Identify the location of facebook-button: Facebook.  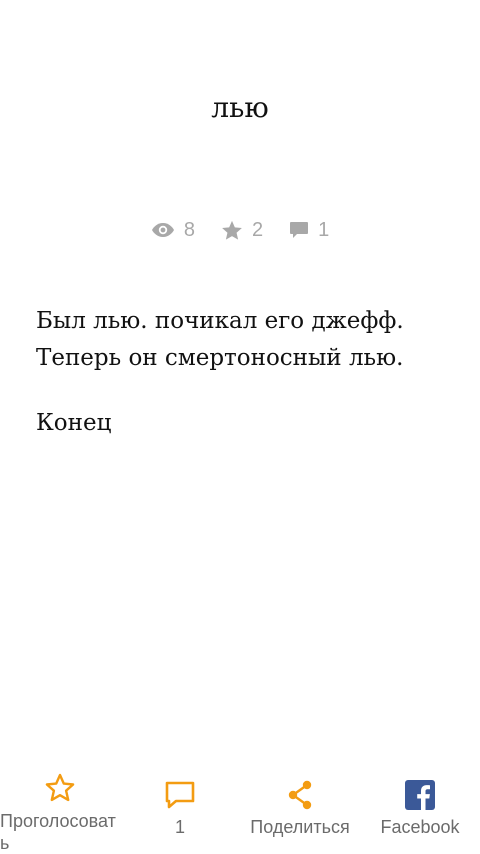
(420, 810).